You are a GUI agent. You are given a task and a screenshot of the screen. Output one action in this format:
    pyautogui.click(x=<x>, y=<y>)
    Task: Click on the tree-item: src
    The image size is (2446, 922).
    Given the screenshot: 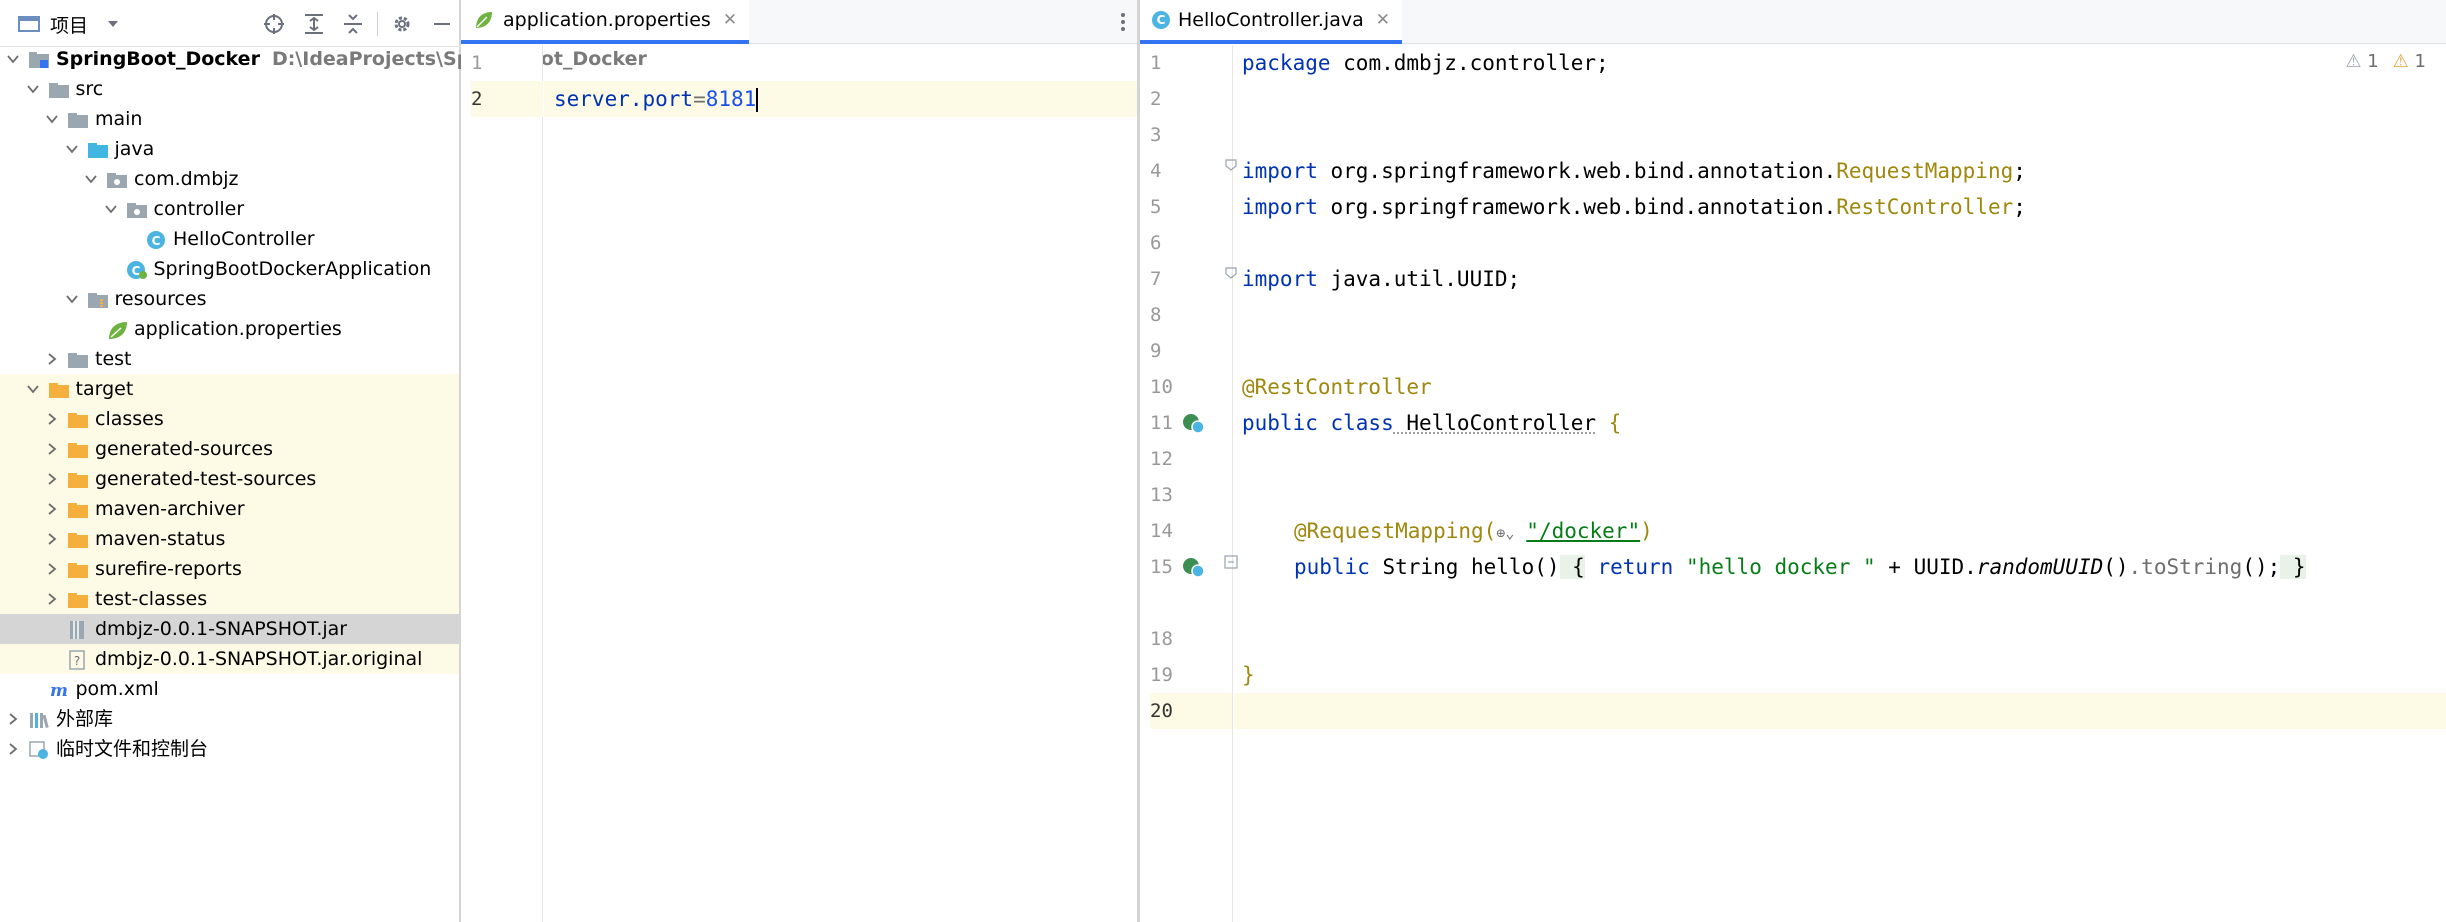 What is the action you would take?
    pyautogui.click(x=229, y=89)
    